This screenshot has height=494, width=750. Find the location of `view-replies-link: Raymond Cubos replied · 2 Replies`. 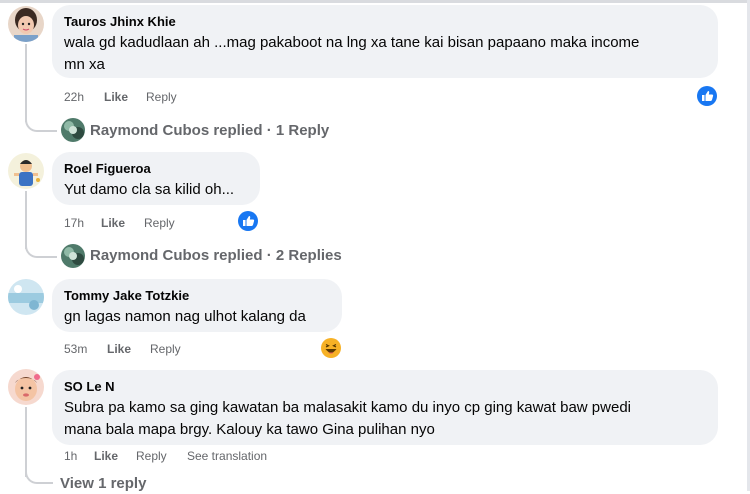

view-replies-link: Raymond Cubos replied · 2 Replies is located at coordinates (216, 256).